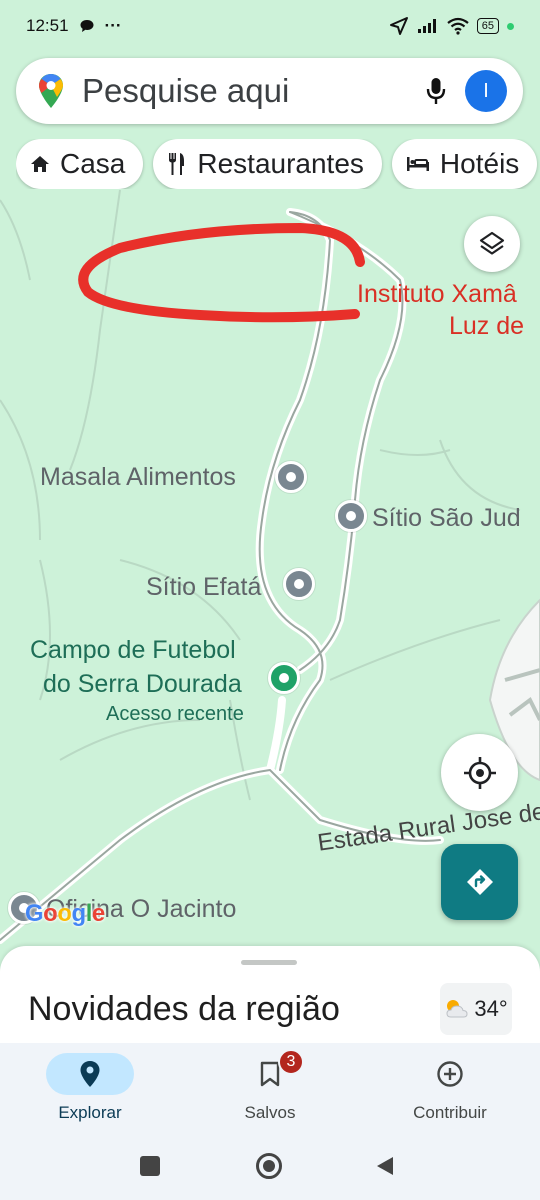 The height and width of the screenshot is (1200, 540). What do you see at coordinates (65, 913) in the screenshot?
I see `google-logo: Google` at bounding box center [65, 913].